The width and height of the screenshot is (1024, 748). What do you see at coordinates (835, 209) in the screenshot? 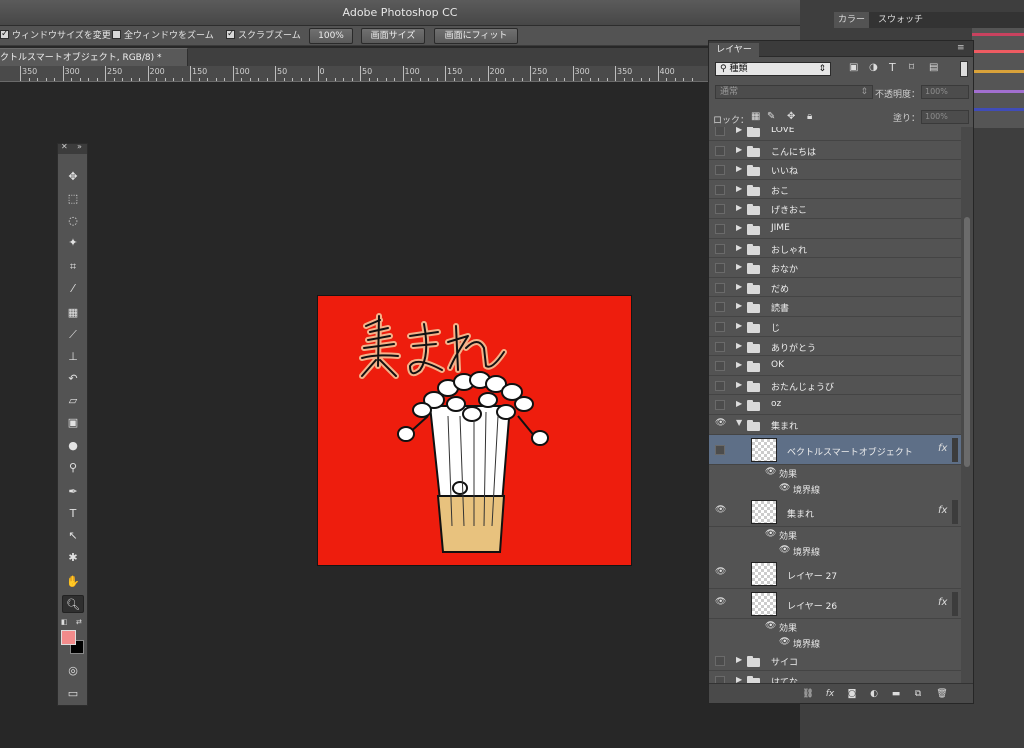
I see `layer-group-row: ▶ げきおこ` at bounding box center [835, 209].